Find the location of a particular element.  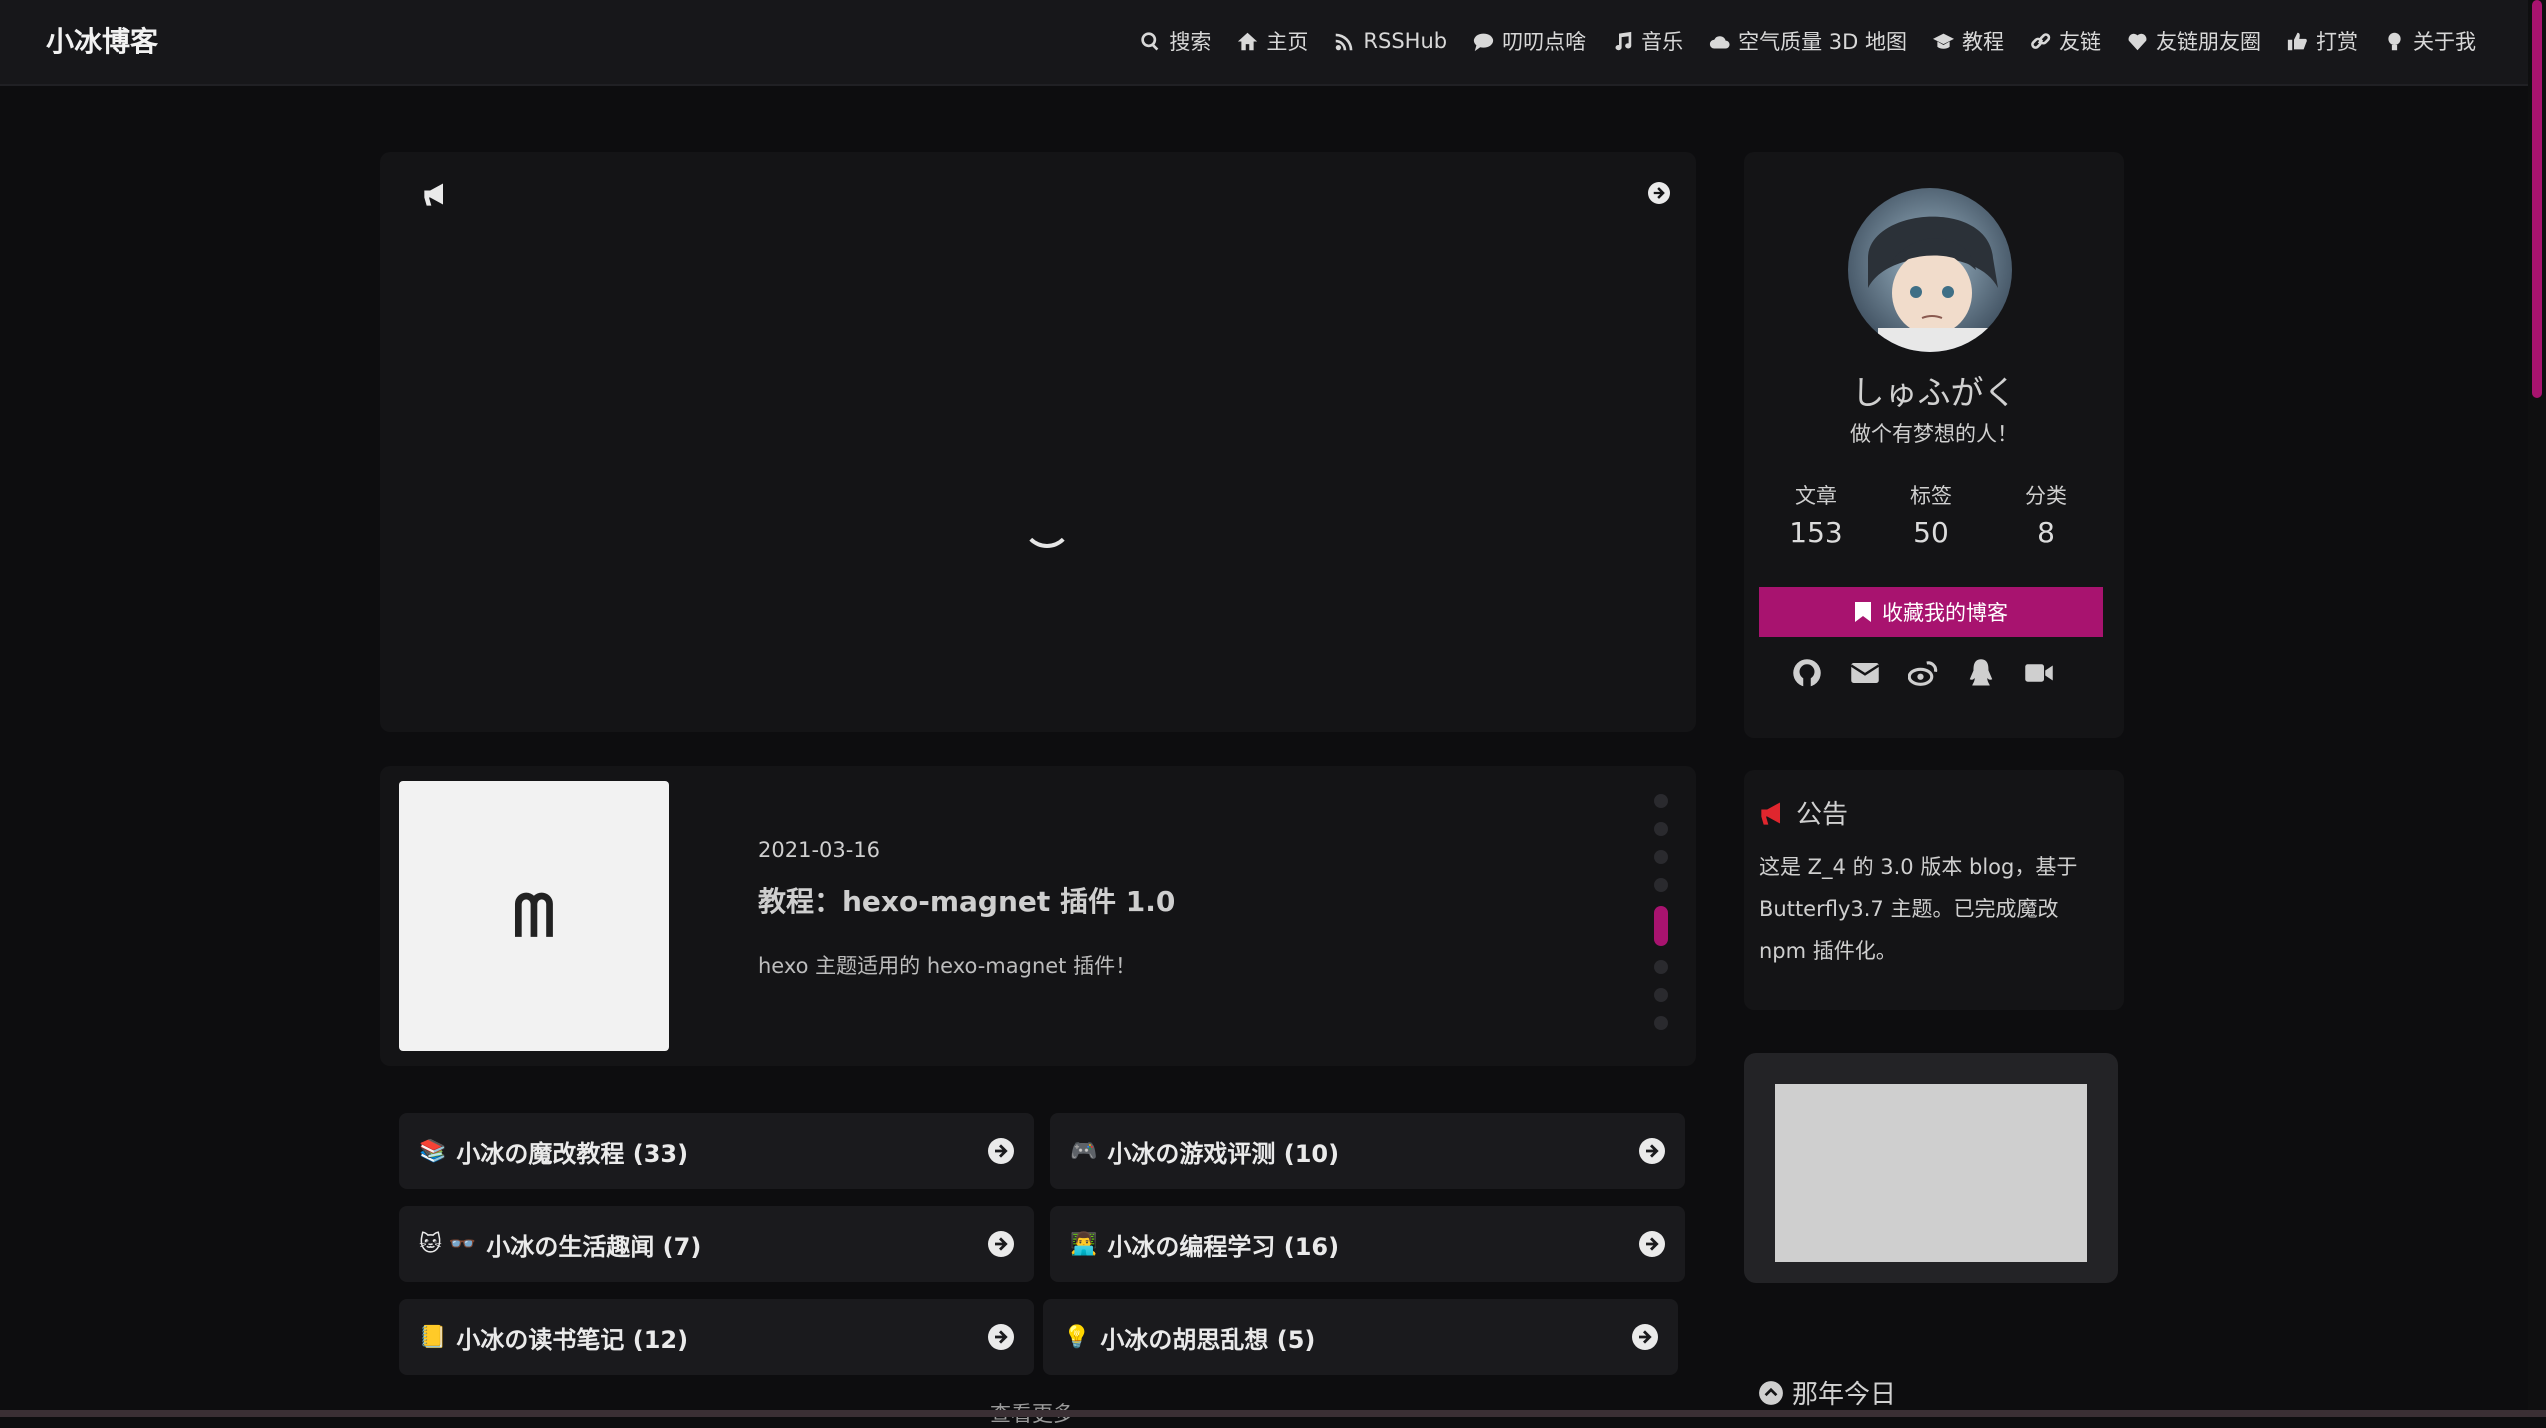

history-heading: 那年今日 is located at coordinates (1827, 1392).